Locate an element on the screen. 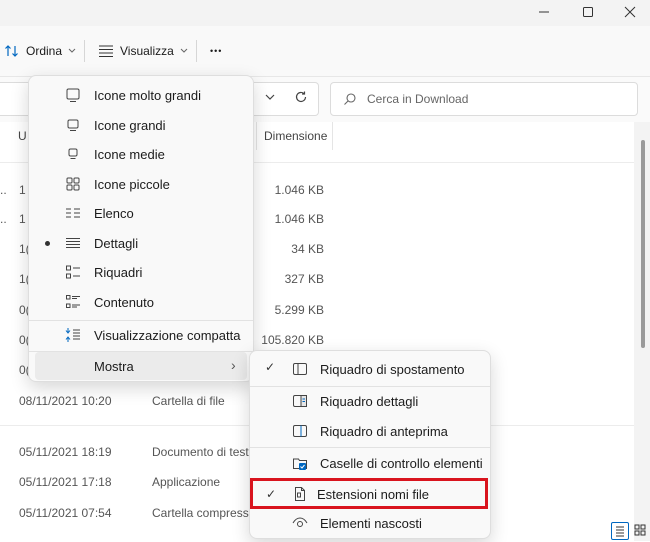  sort-label: Ordina is located at coordinates (44, 51).